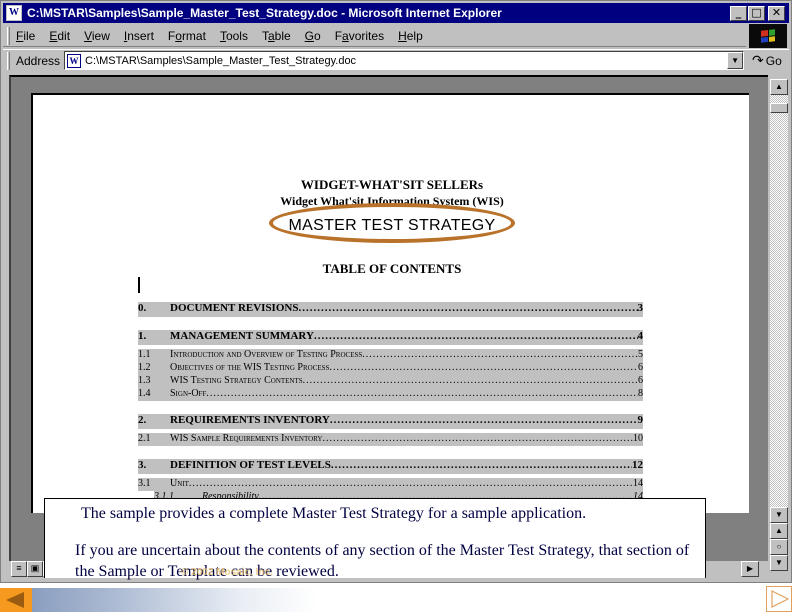 The height and width of the screenshot is (612, 792). I want to click on toc-entry: 1. MANAGEMENT SUMMARY 4, so click(390, 337).